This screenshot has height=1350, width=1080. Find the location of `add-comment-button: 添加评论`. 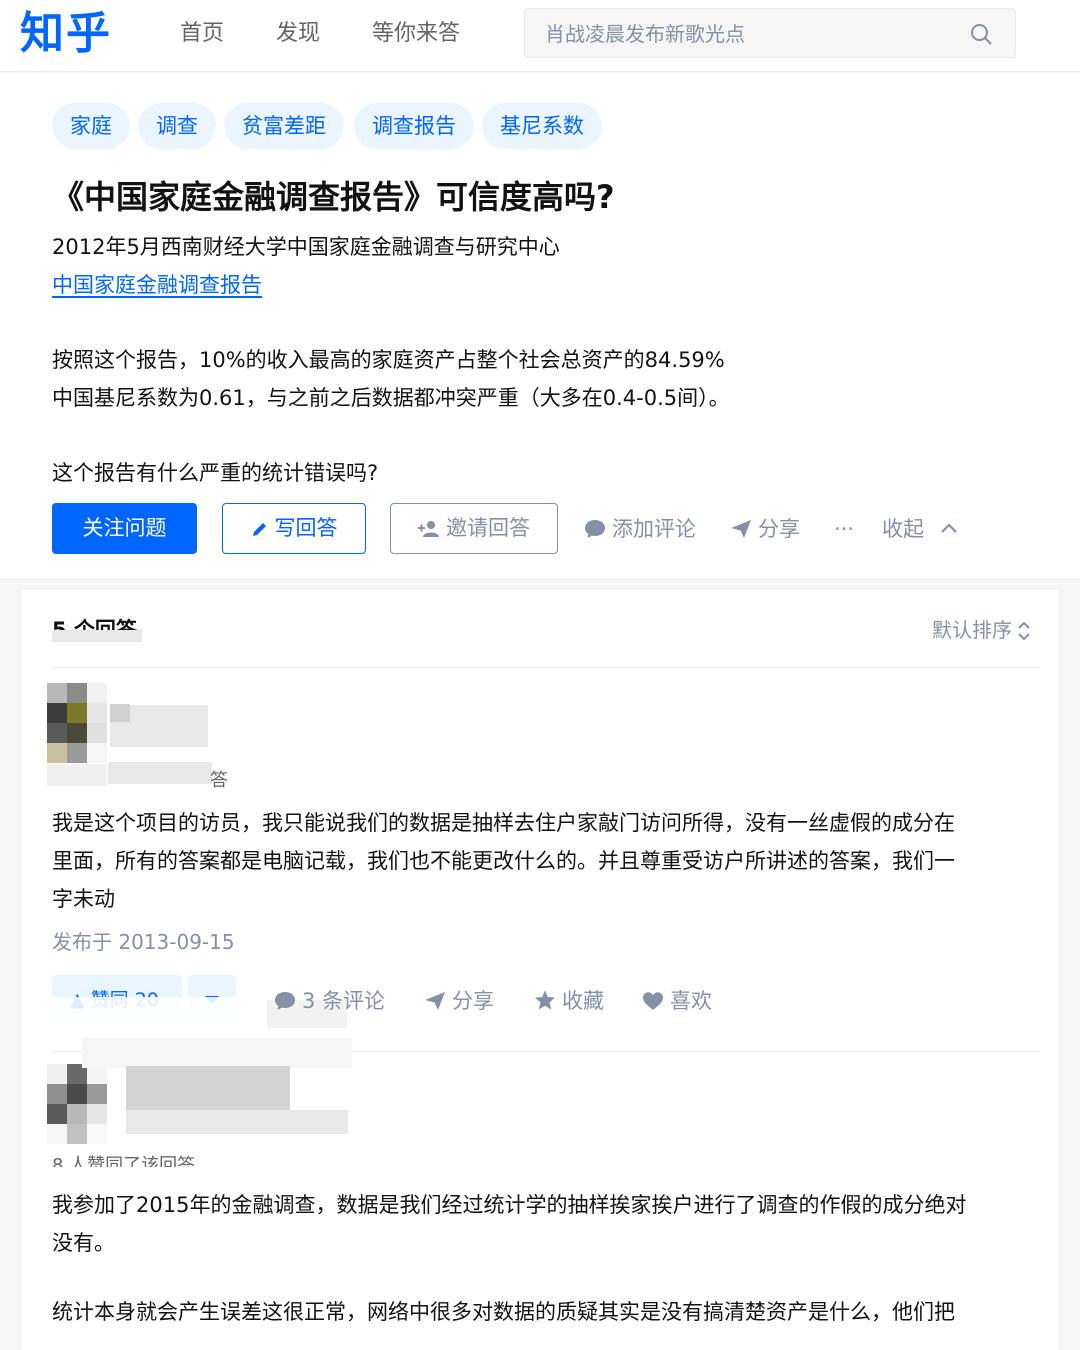

add-comment-button: 添加评论 is located at coordinates (640, 529).